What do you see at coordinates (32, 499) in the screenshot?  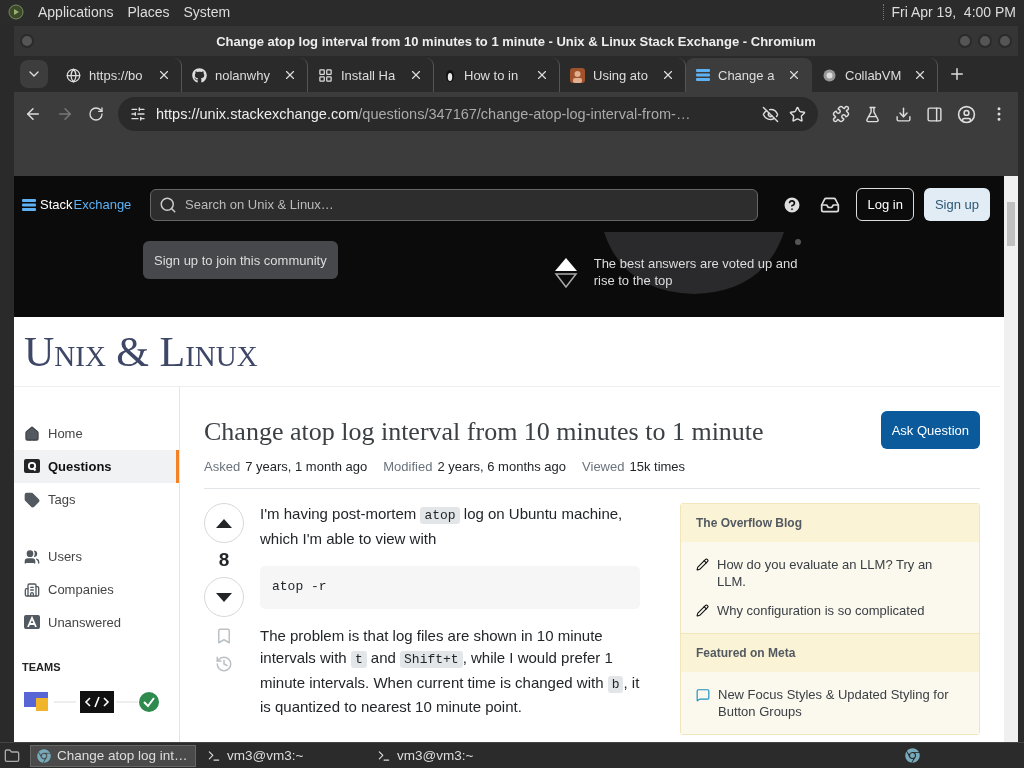 I see `tag-icon` at bounding box center [32, 499].